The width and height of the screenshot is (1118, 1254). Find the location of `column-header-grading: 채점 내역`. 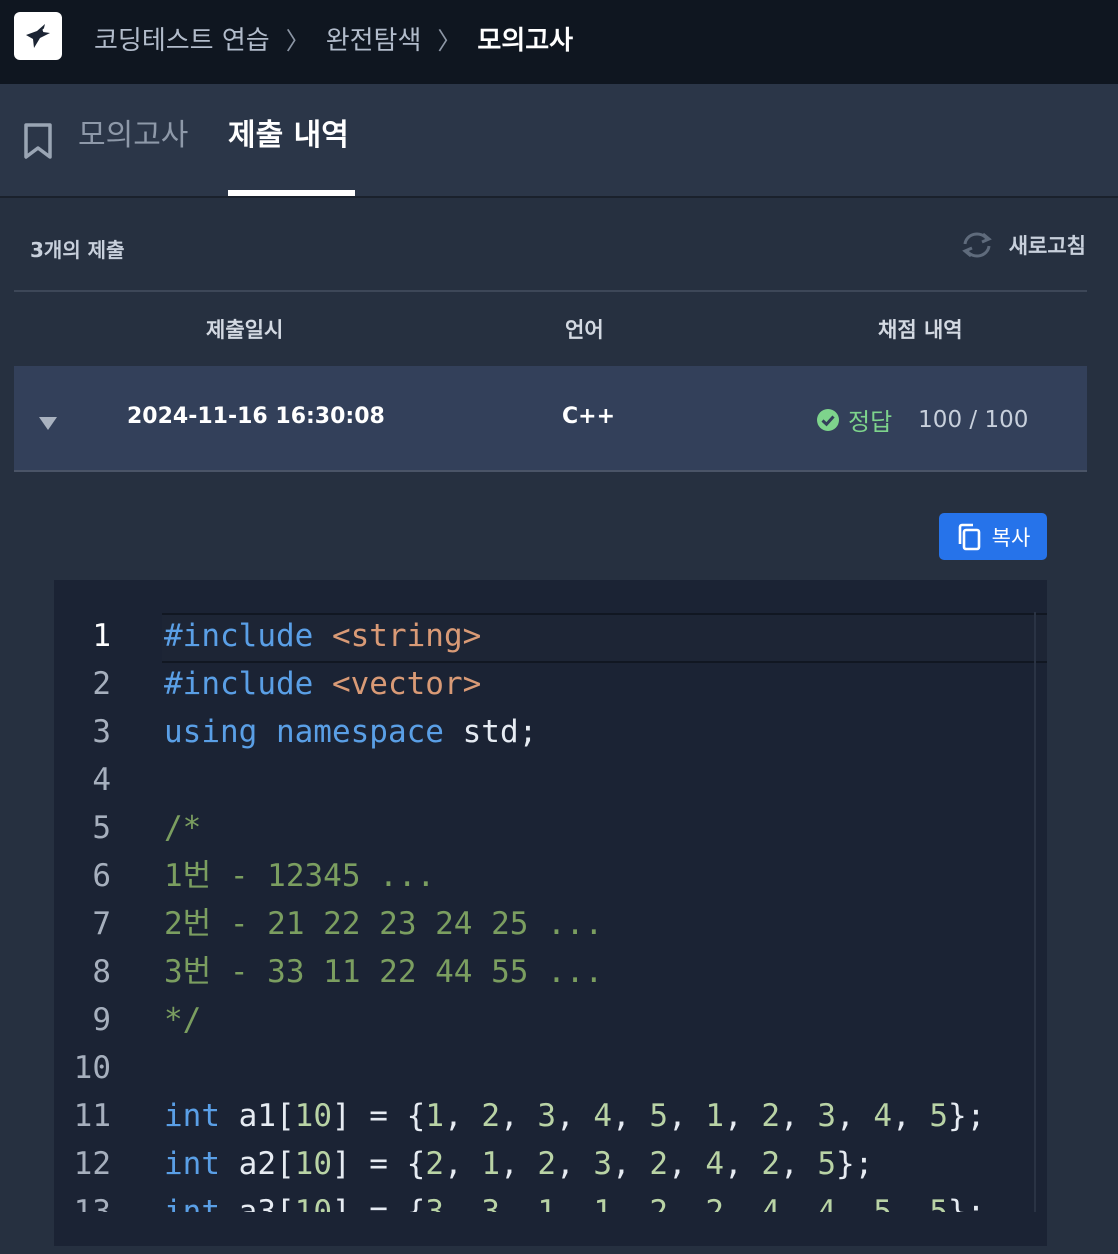

column-header-grading: 채점 내역 is located at coordinates (920, 330).